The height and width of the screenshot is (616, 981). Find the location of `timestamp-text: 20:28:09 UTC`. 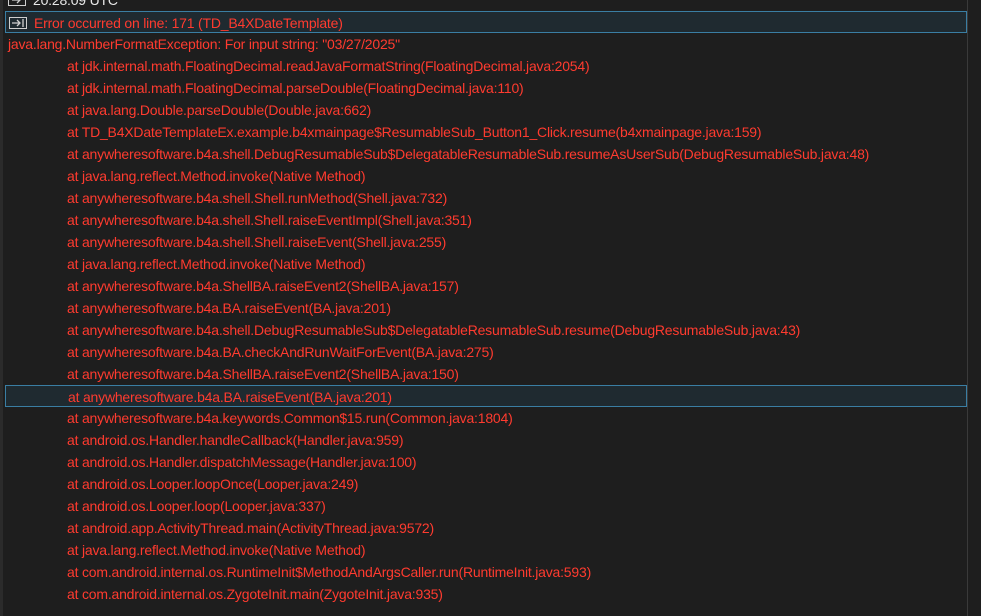

timestamp-text: 20:28:09 UTC is located at coordinates (75, 4).